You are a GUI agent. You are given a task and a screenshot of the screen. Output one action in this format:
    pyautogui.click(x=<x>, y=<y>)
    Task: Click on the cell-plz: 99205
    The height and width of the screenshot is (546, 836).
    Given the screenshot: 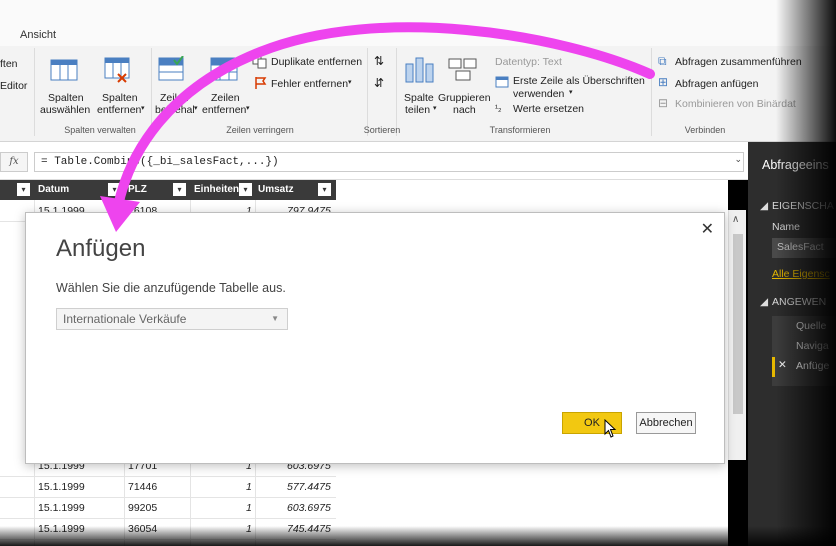 What is the action you would take?
    pyautogui.click(x=143, y=508)
    